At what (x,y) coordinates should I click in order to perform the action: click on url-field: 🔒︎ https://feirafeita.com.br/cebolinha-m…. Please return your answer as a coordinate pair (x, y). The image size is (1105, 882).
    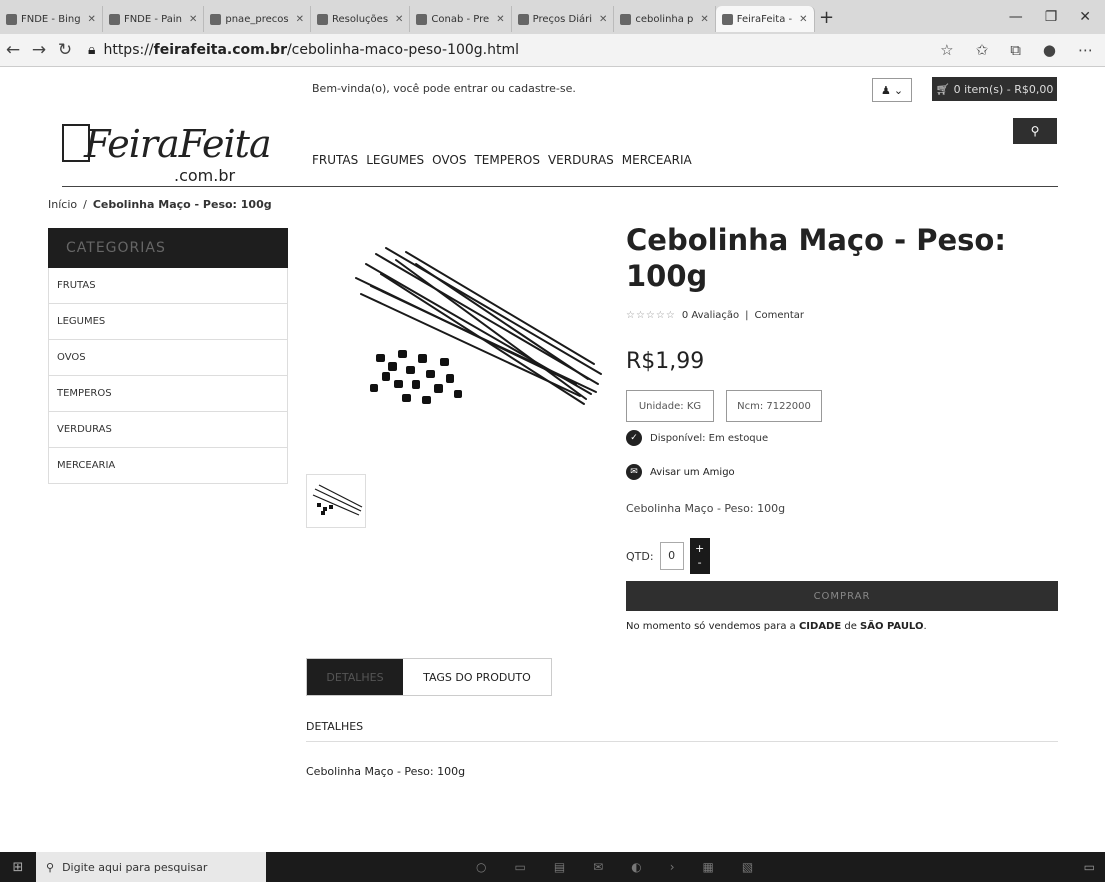
    Looking at the image, I should click on (303, 50).